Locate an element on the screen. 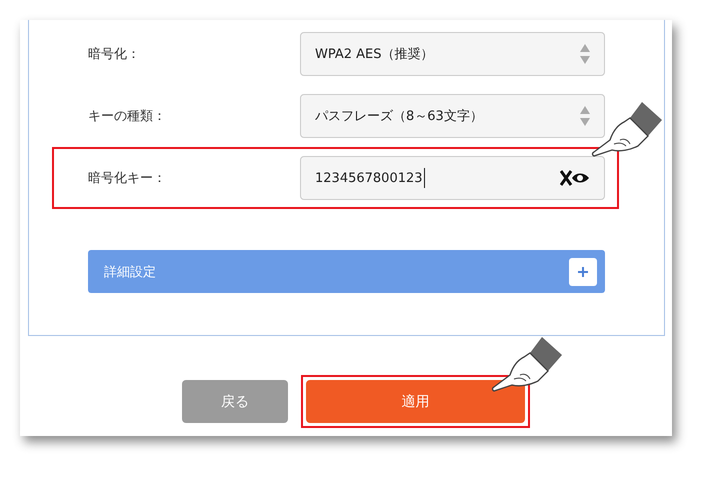 This screenshot has width=714, height=478. password-field: 1234567800123 is located at coordinates (452, 178).